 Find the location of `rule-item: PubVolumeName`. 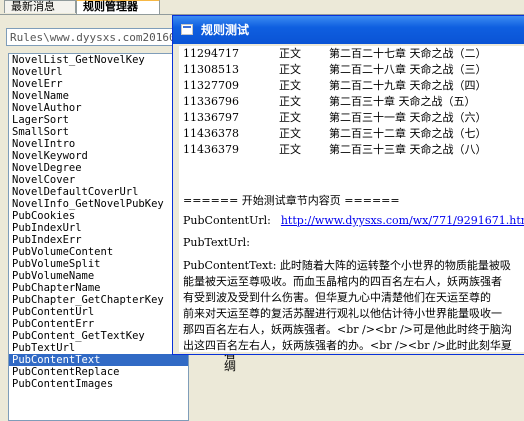

rule-item: PubVolumeName is located at coordinates (98, 276).